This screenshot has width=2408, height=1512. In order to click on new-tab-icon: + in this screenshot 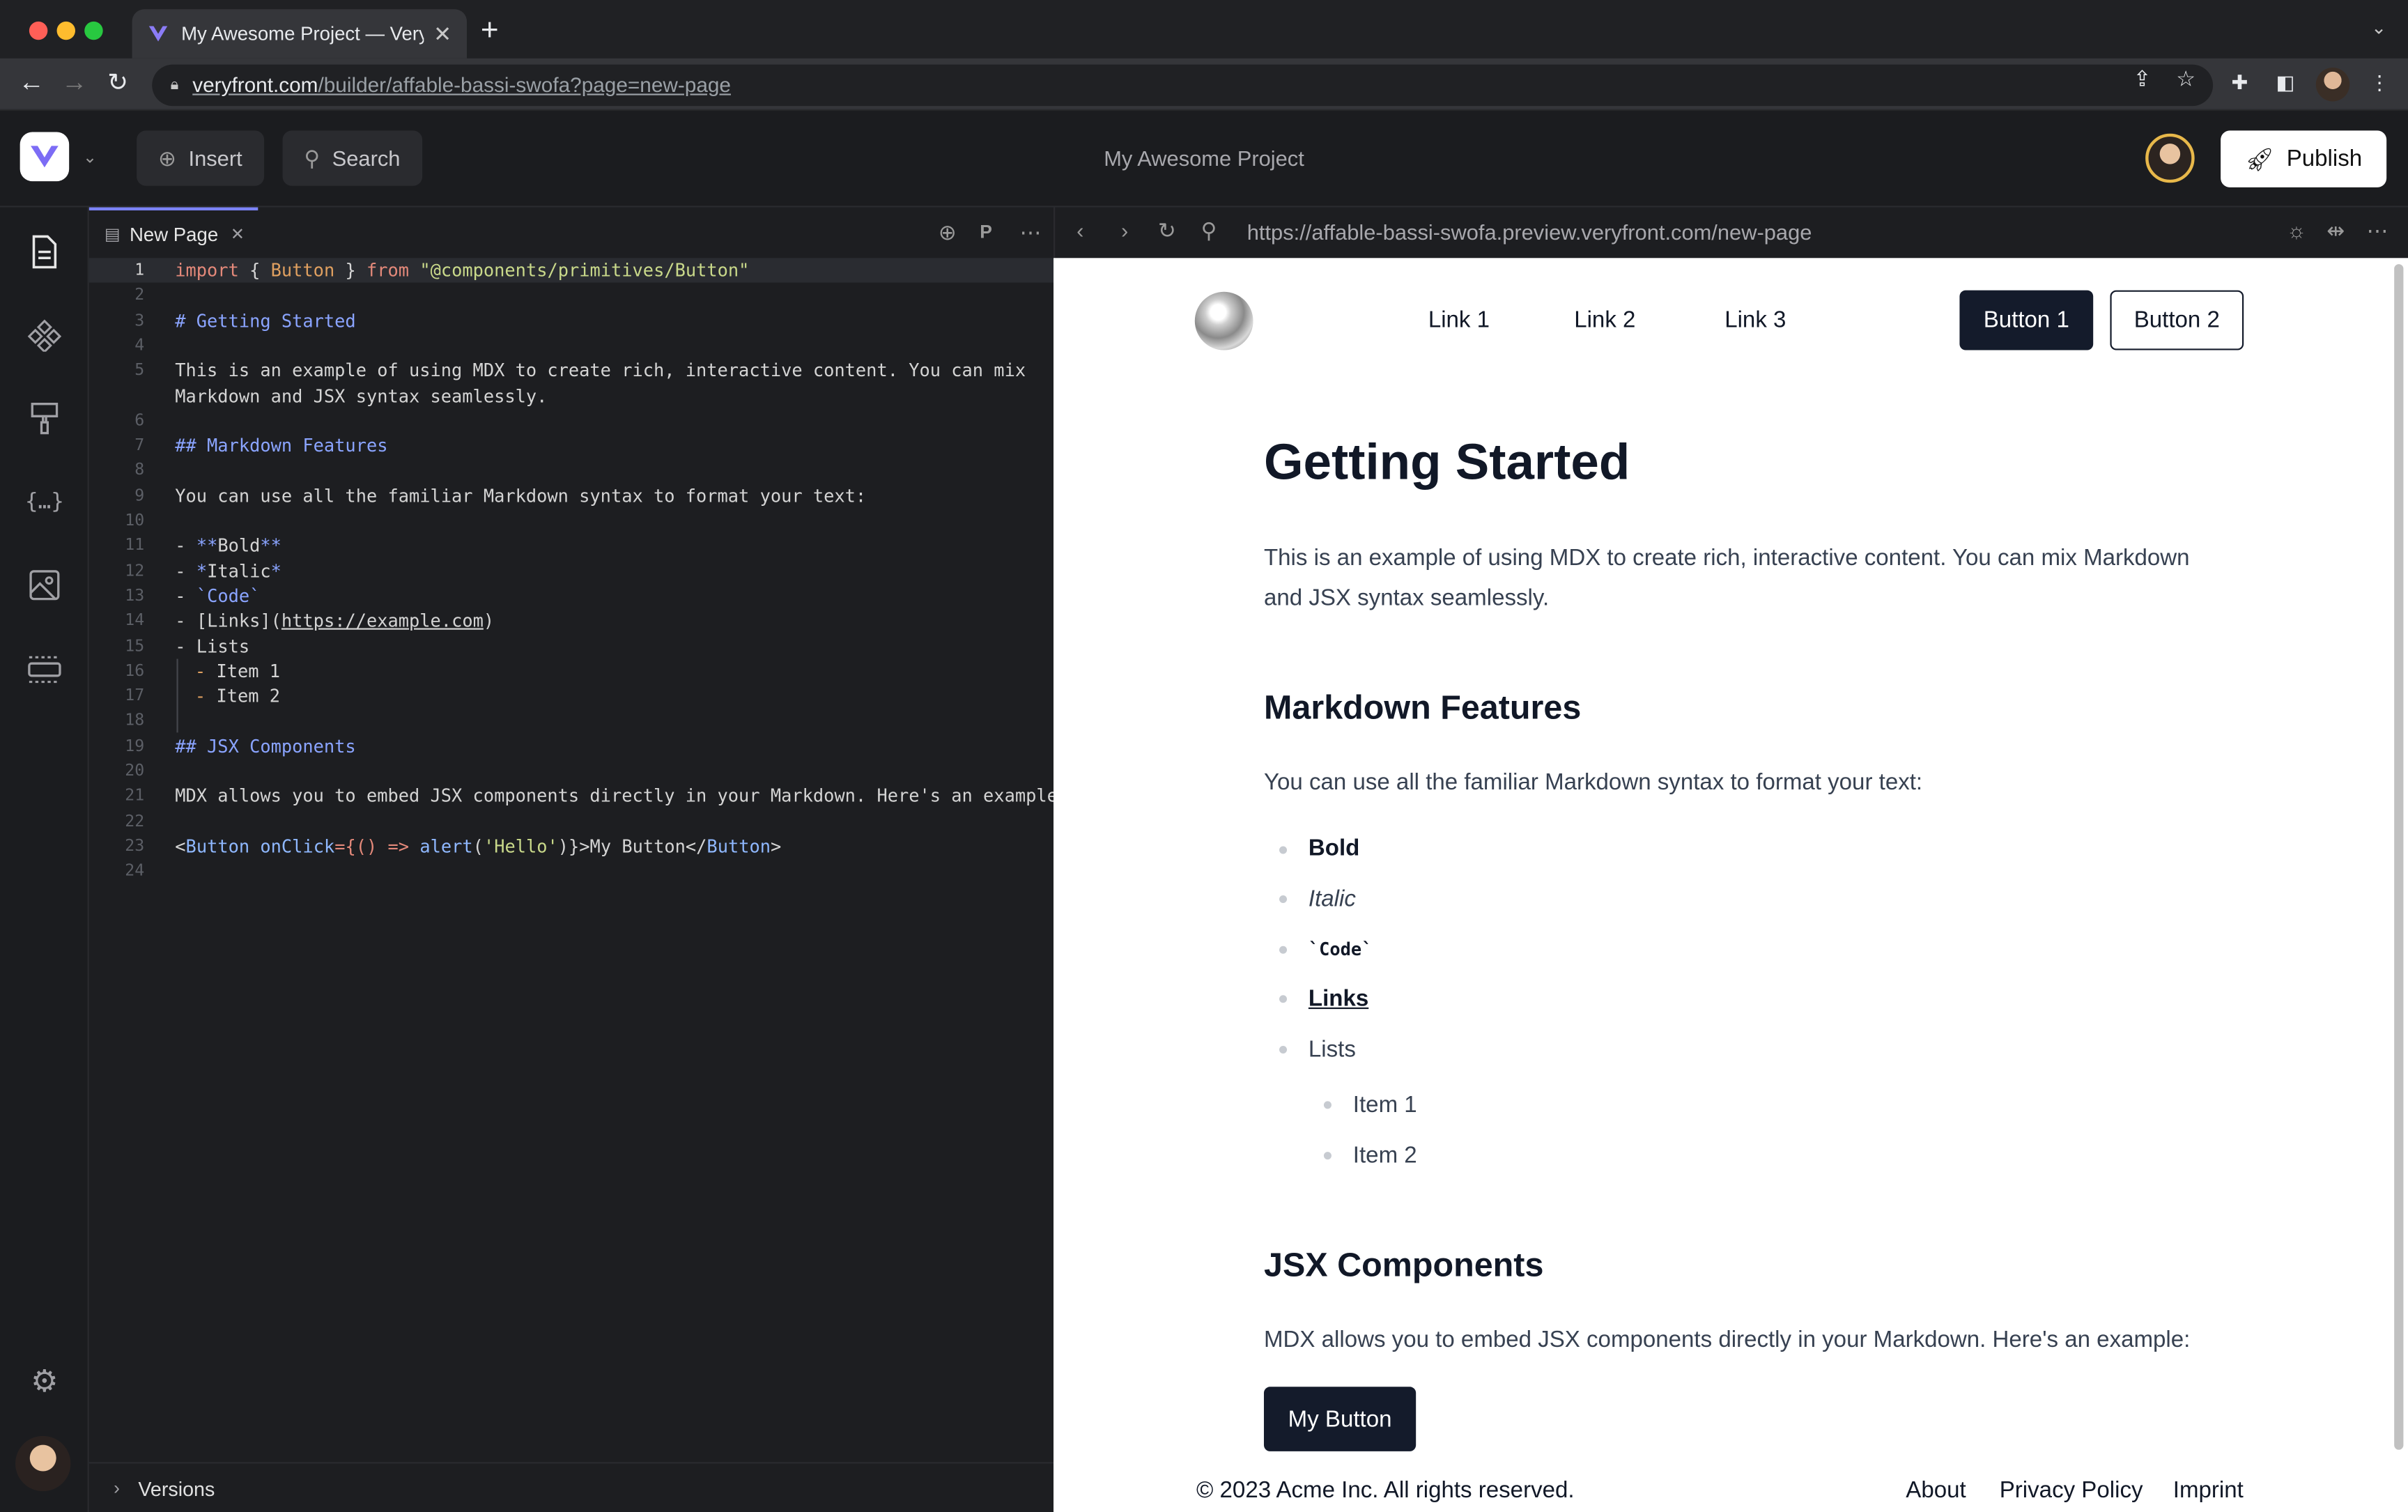, I will do `click(490, 31)`.